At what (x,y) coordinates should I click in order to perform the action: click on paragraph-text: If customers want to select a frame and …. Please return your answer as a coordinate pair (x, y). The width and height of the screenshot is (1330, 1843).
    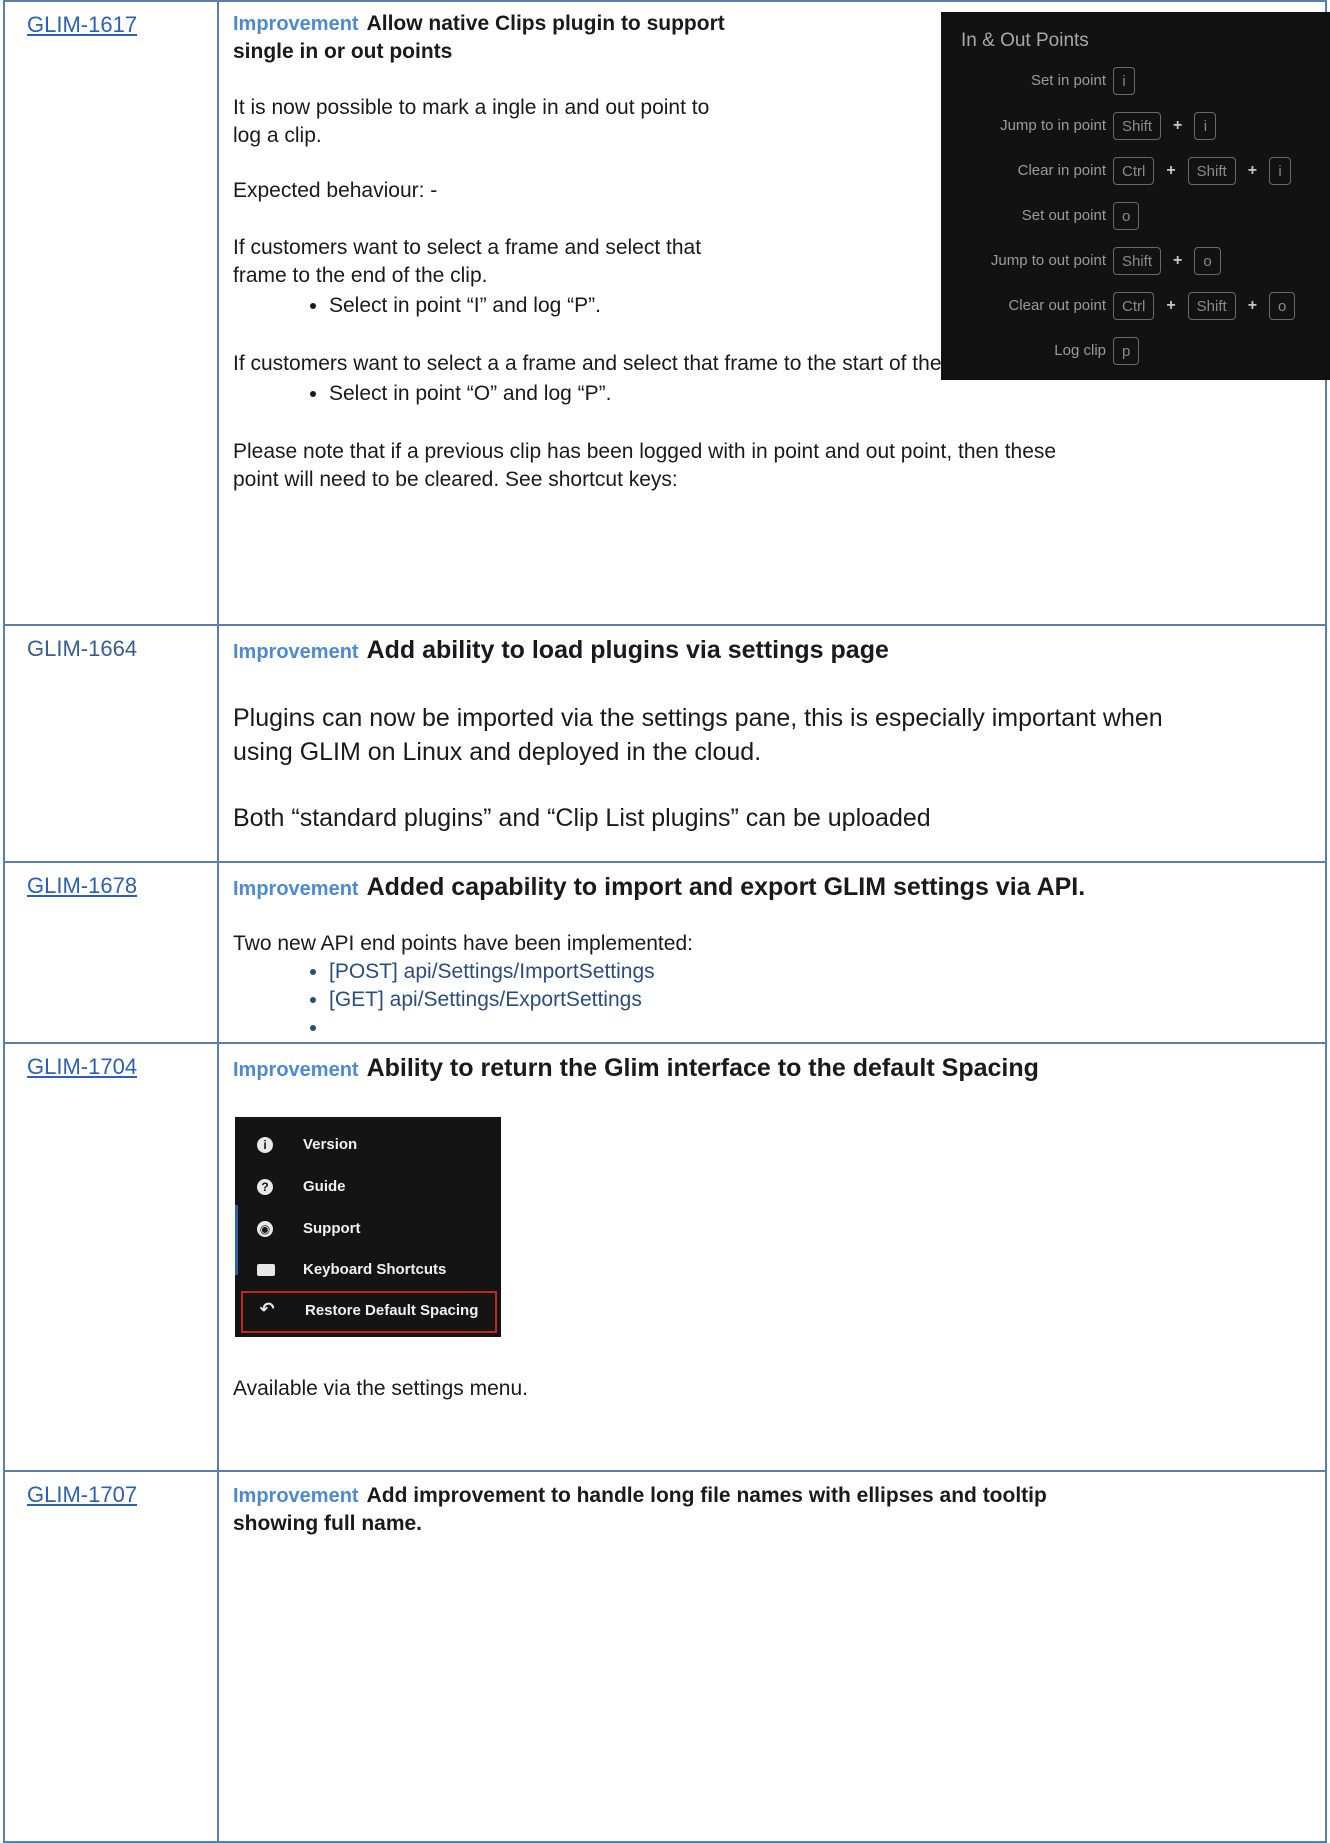
    Looking at the image, I should click on (467, 247).